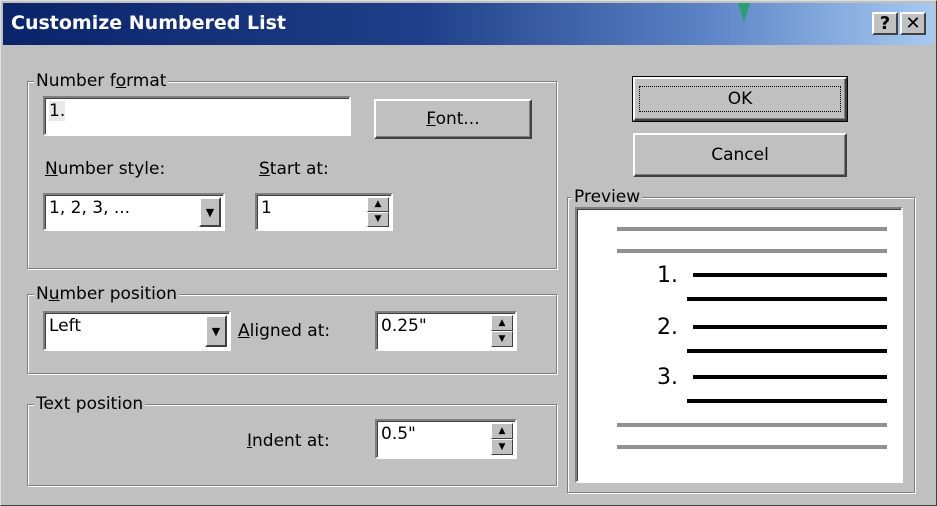  I want to click on number-position-legend: Number position, so click(107, 294).